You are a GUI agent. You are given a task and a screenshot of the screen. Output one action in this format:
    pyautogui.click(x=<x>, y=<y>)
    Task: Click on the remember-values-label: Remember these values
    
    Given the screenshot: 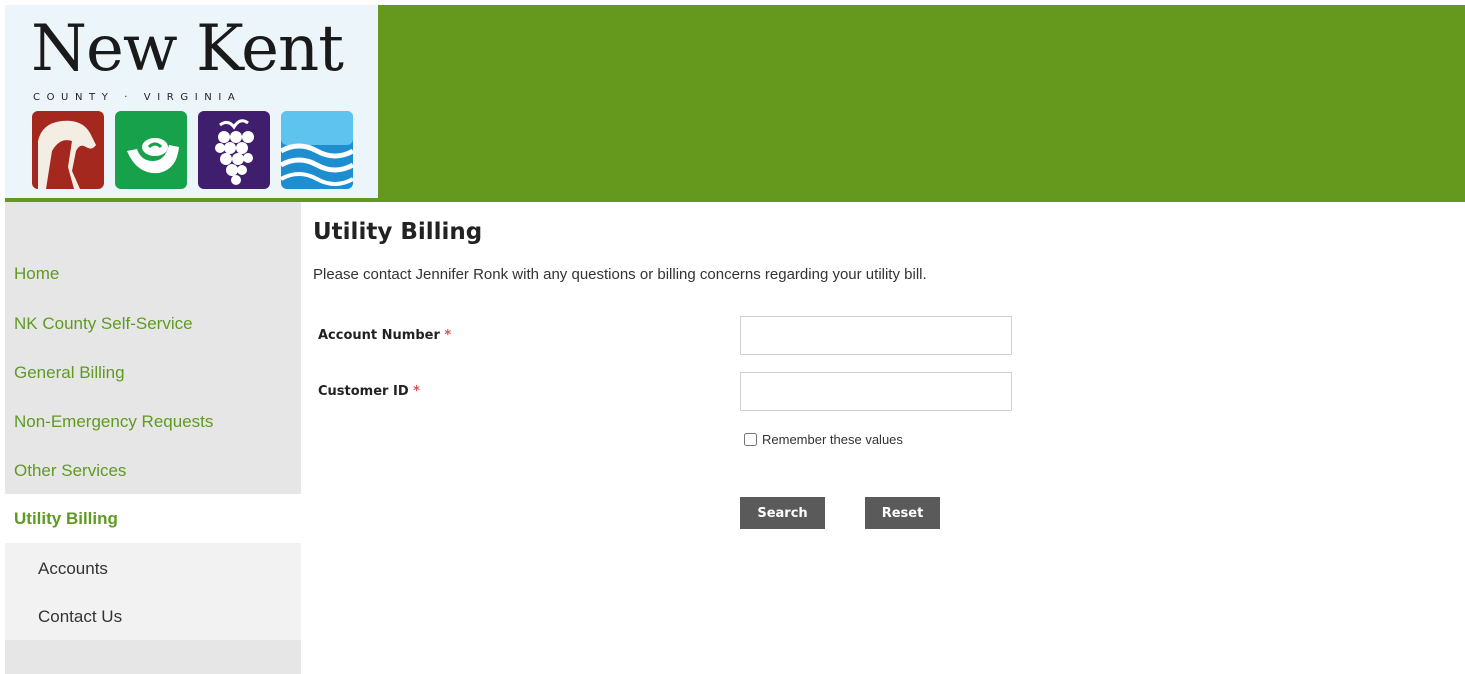 What is the action you would take?
    pyautogui.click(x=832, y=439)
    